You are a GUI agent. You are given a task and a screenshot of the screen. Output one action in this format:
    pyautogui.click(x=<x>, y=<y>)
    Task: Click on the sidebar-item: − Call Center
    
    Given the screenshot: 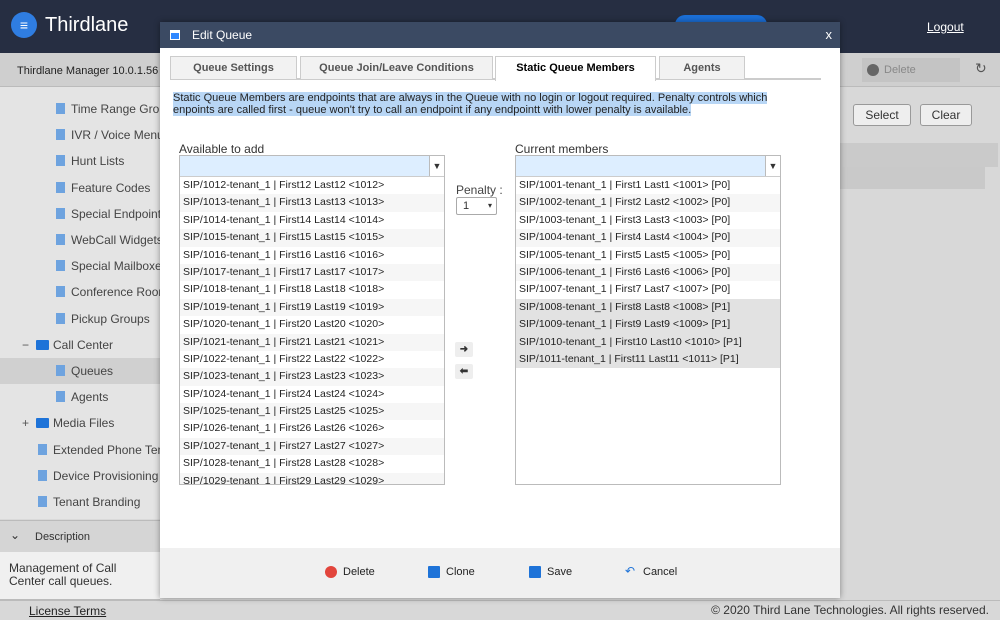 What is the action you would take?
    pyautogui.click(x=80, y=345)
    